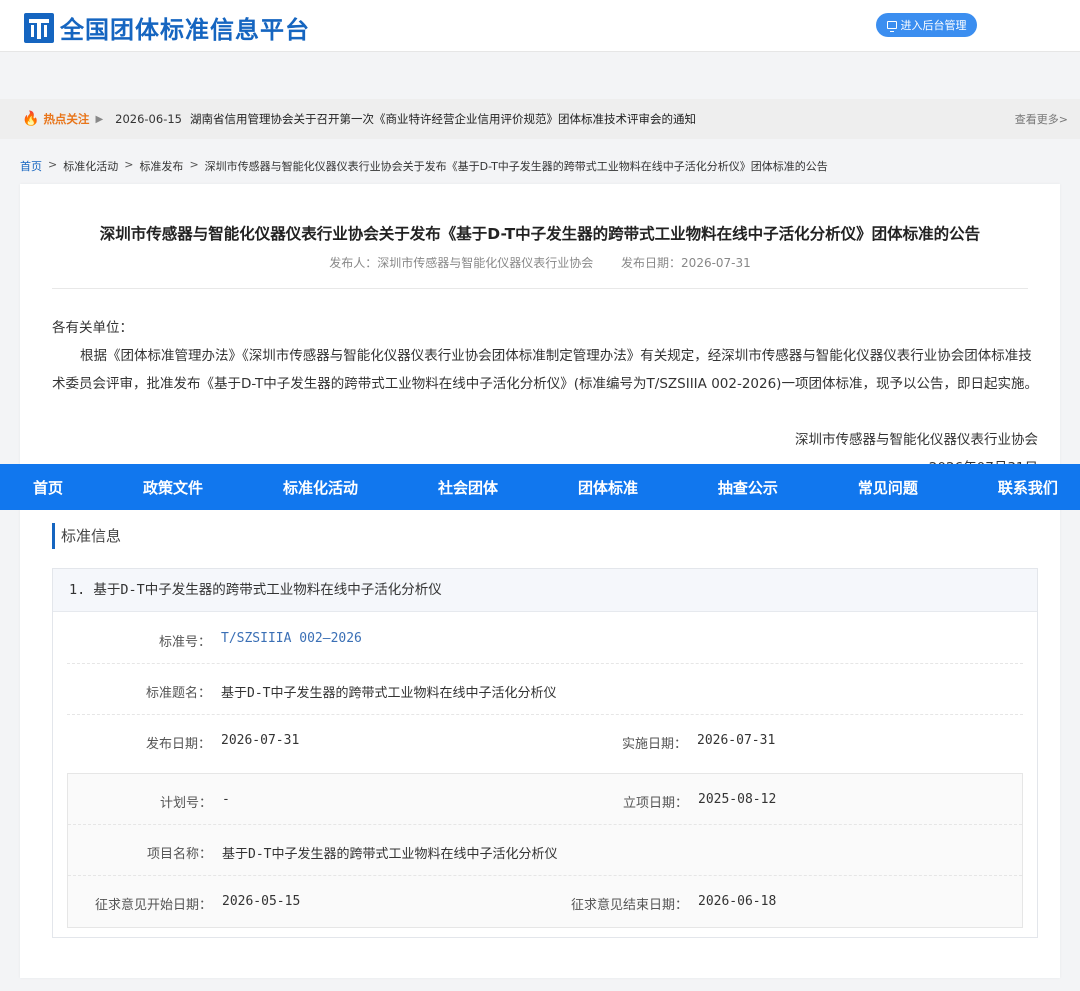  What do you see at coordinates (185, 803) in the screenshot?
I see `plan-no-label: 计划号：` at bounding box center [185, 803].